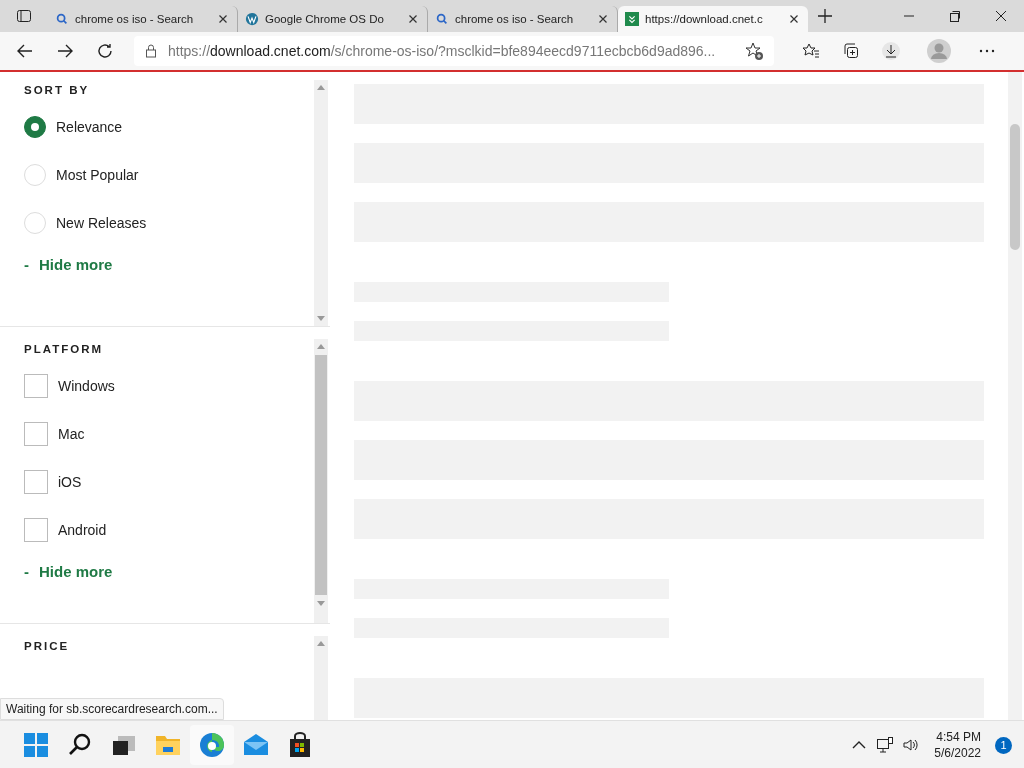 This screenshot has width=1024, height=768. Describe the element at coordinates (851, 51) in the screenshot. I see `collections-icon` at that location.